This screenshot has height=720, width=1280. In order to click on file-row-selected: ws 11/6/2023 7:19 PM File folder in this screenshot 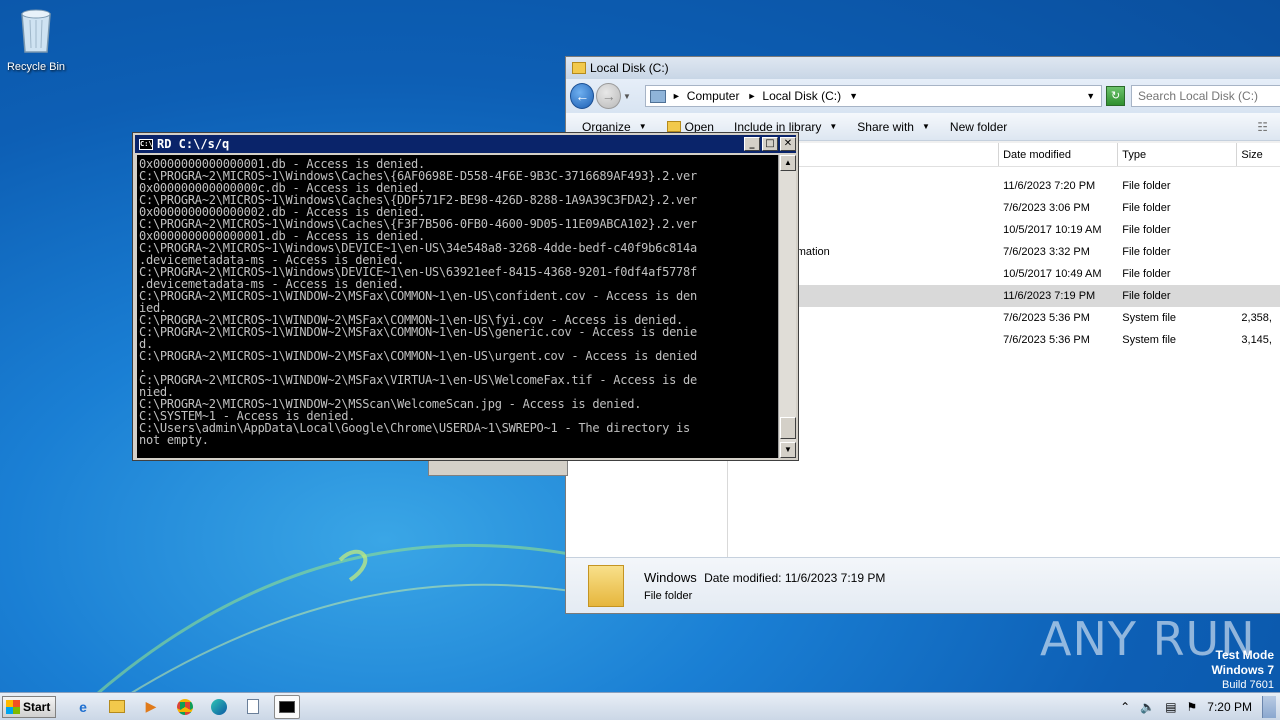, I will do `click(1005, 296)`.